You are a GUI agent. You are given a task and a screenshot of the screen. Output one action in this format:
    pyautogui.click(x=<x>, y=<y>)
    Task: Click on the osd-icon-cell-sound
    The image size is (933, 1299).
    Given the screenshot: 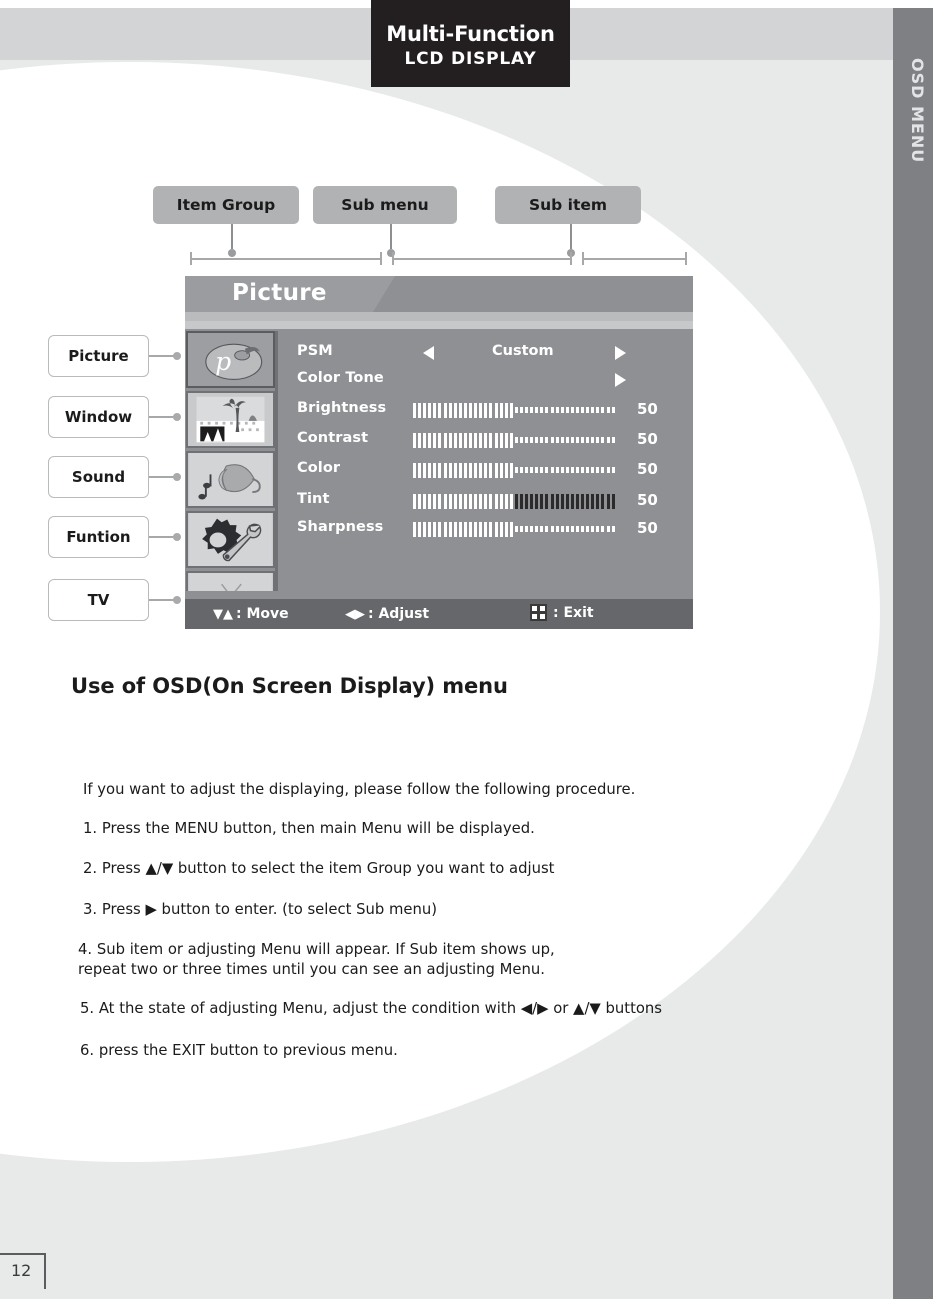 What is the action you would take?
    pyautogui.click(x=230, y=479)
    